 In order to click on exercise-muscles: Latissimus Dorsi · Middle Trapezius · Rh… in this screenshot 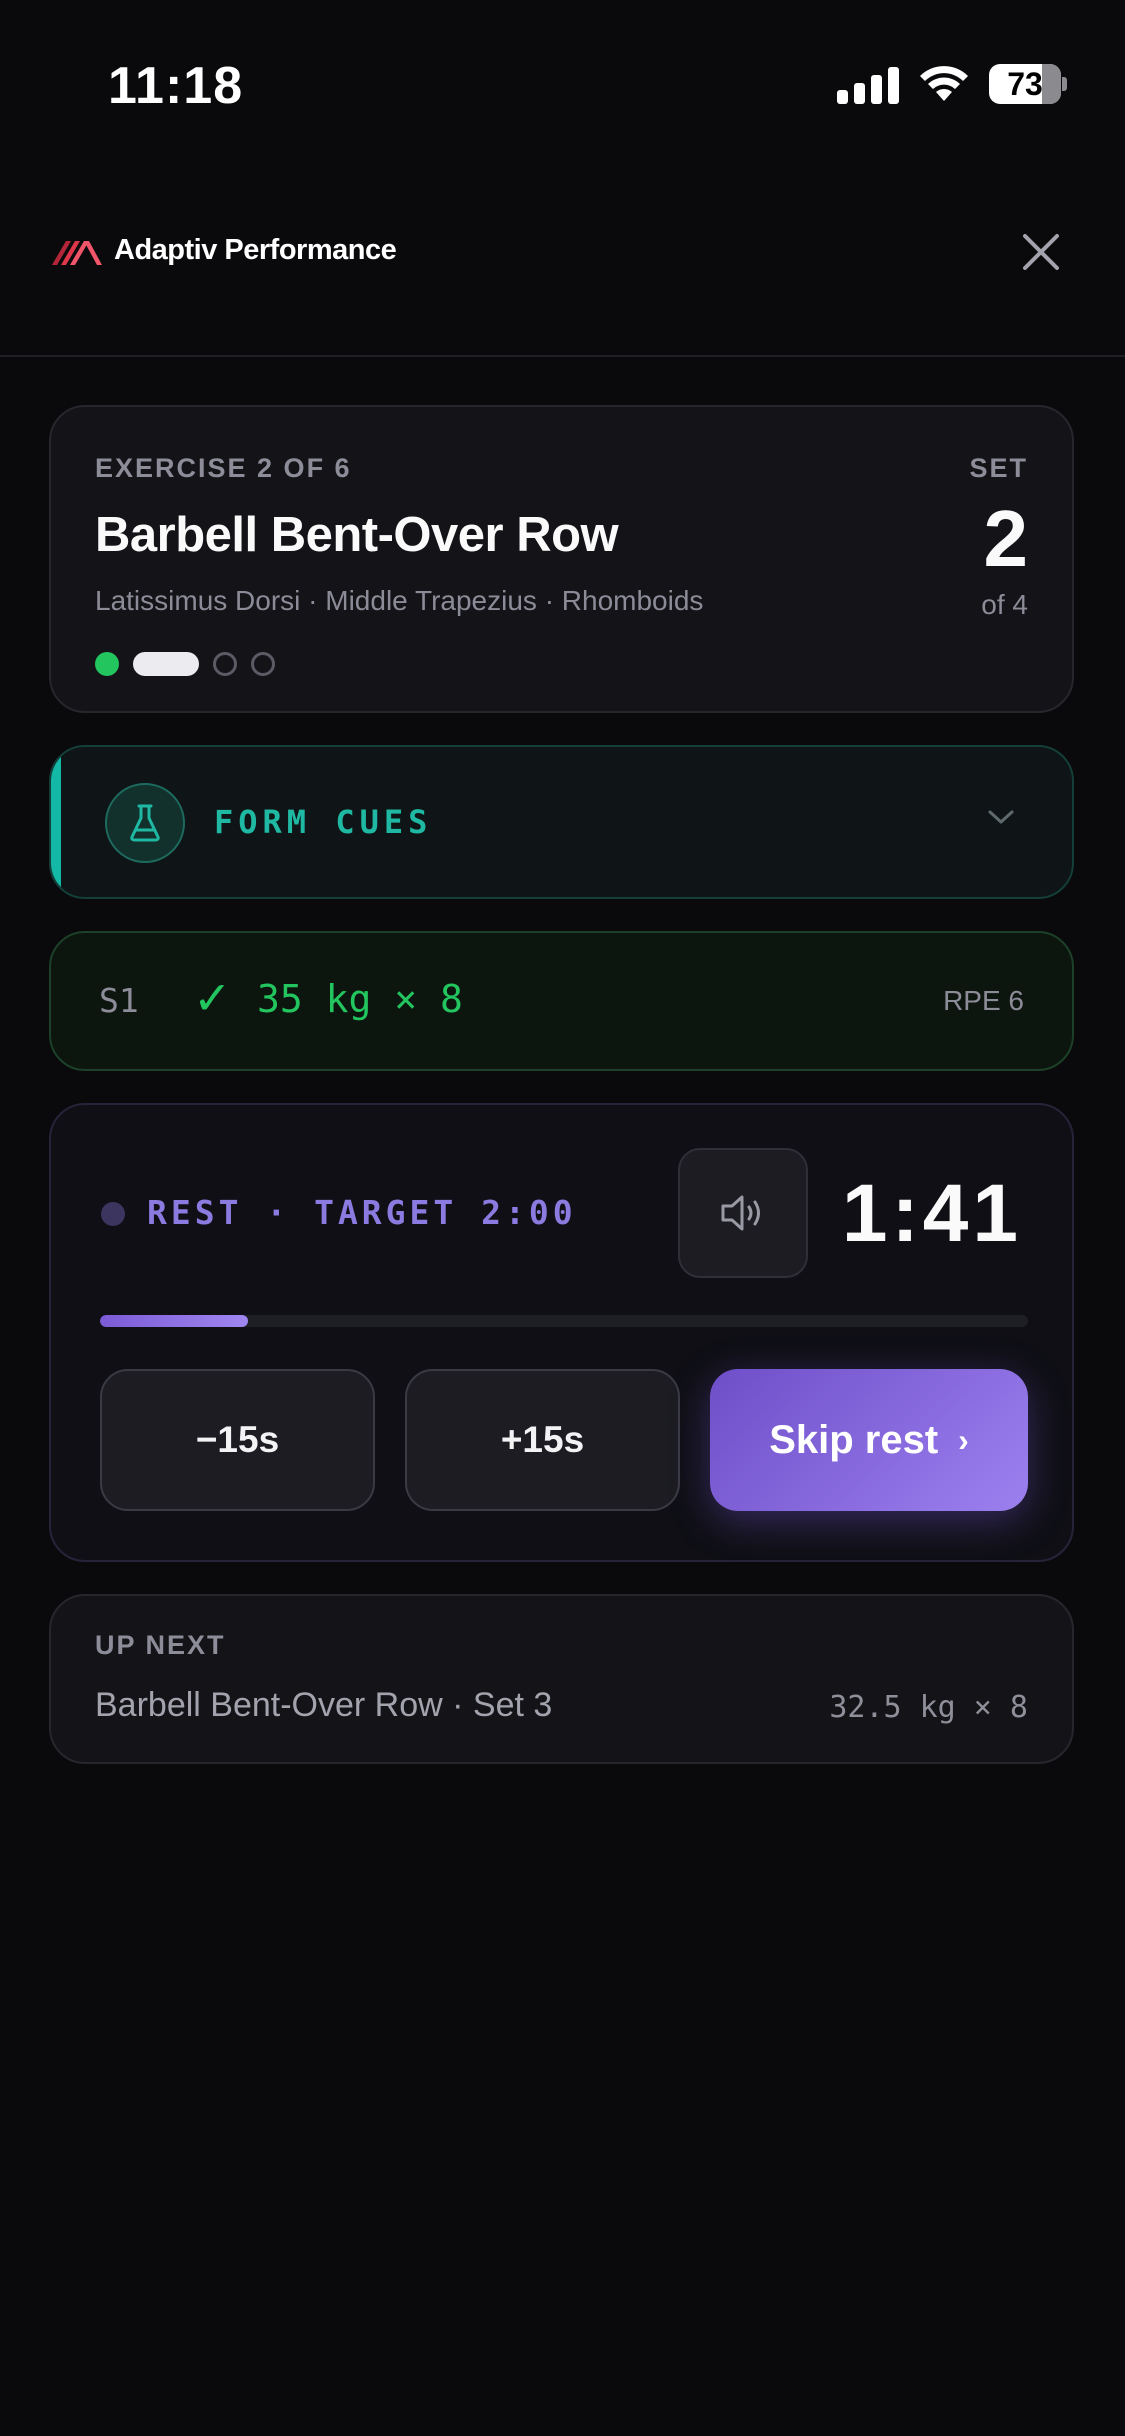, I will do `click(399, 600)`.